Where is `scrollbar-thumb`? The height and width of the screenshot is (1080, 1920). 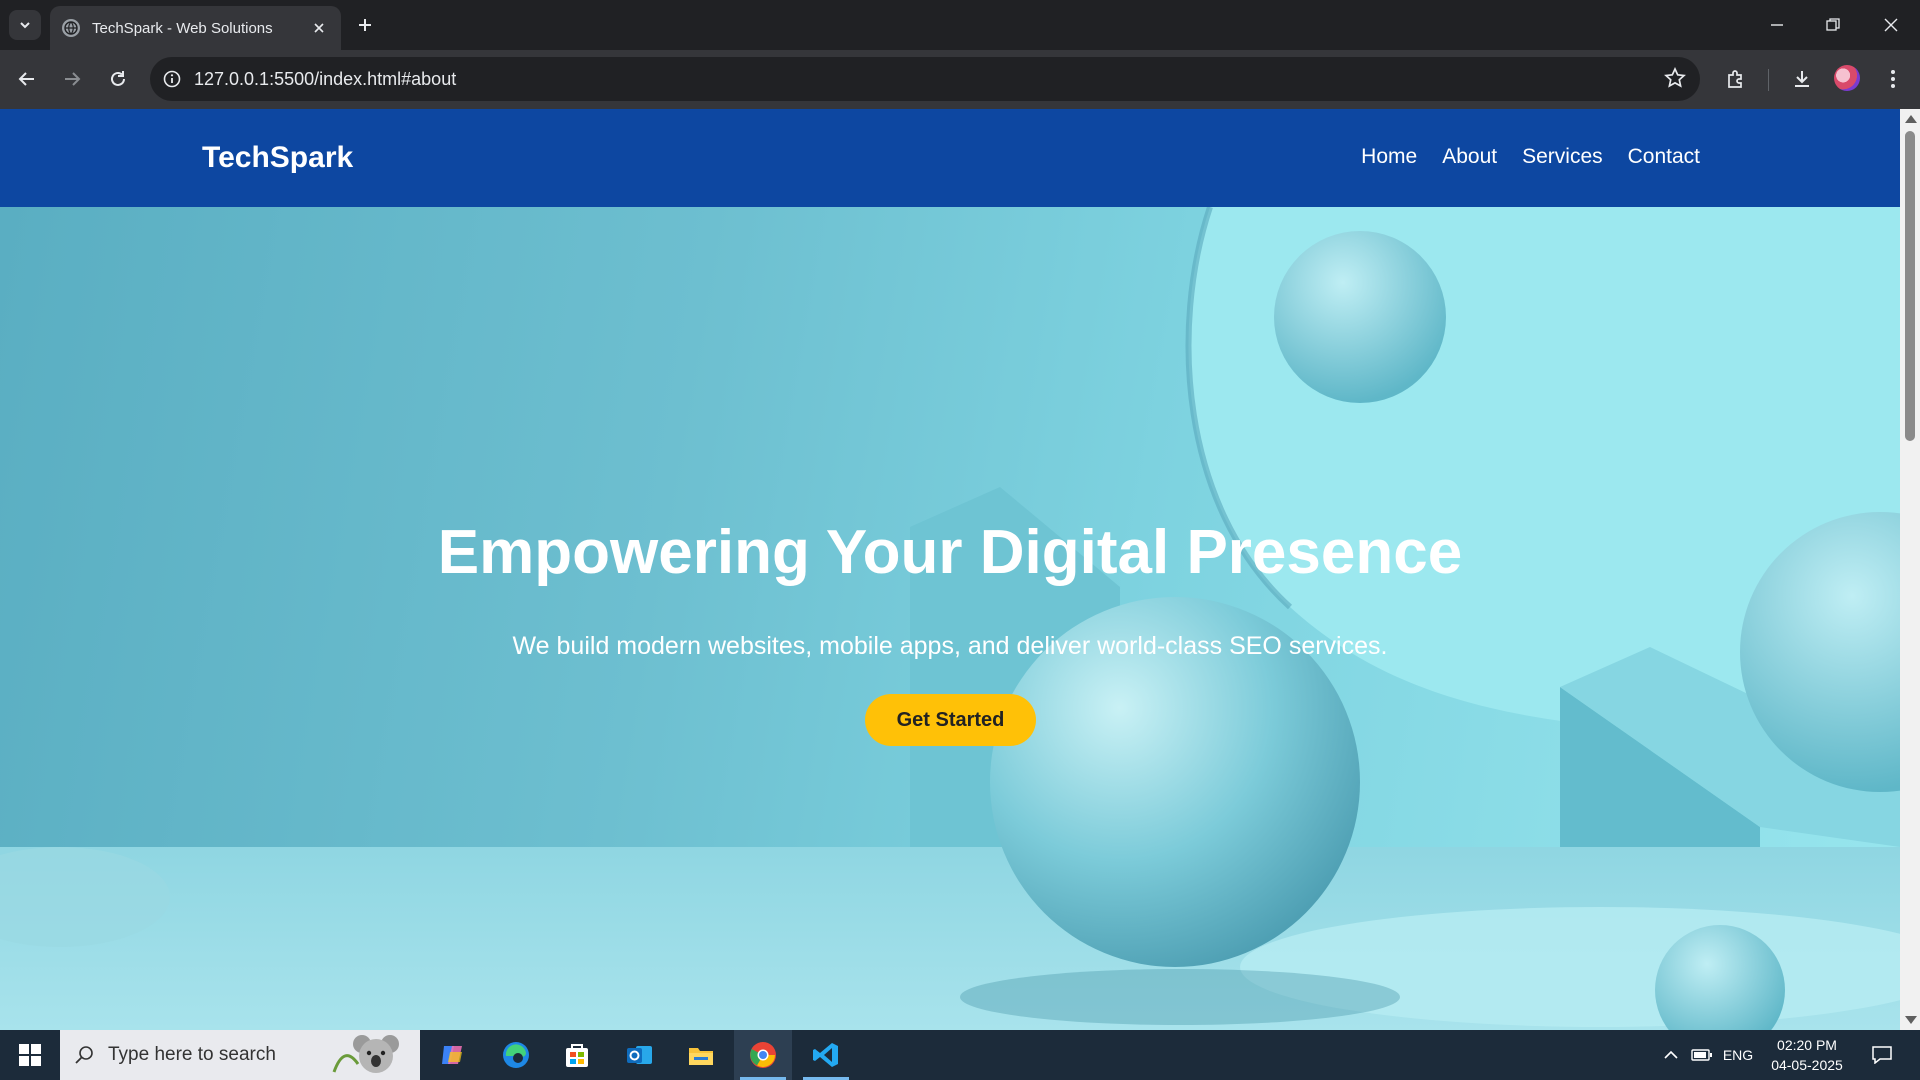
scrollbar-thumb is located at coordinates (1910, 286).